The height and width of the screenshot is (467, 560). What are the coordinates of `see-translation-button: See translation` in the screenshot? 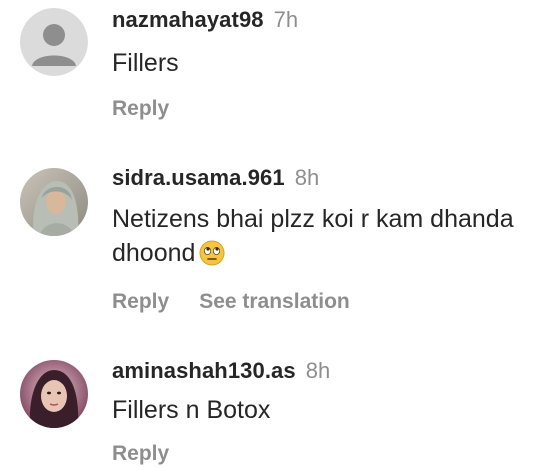 It's located at (274, 301).